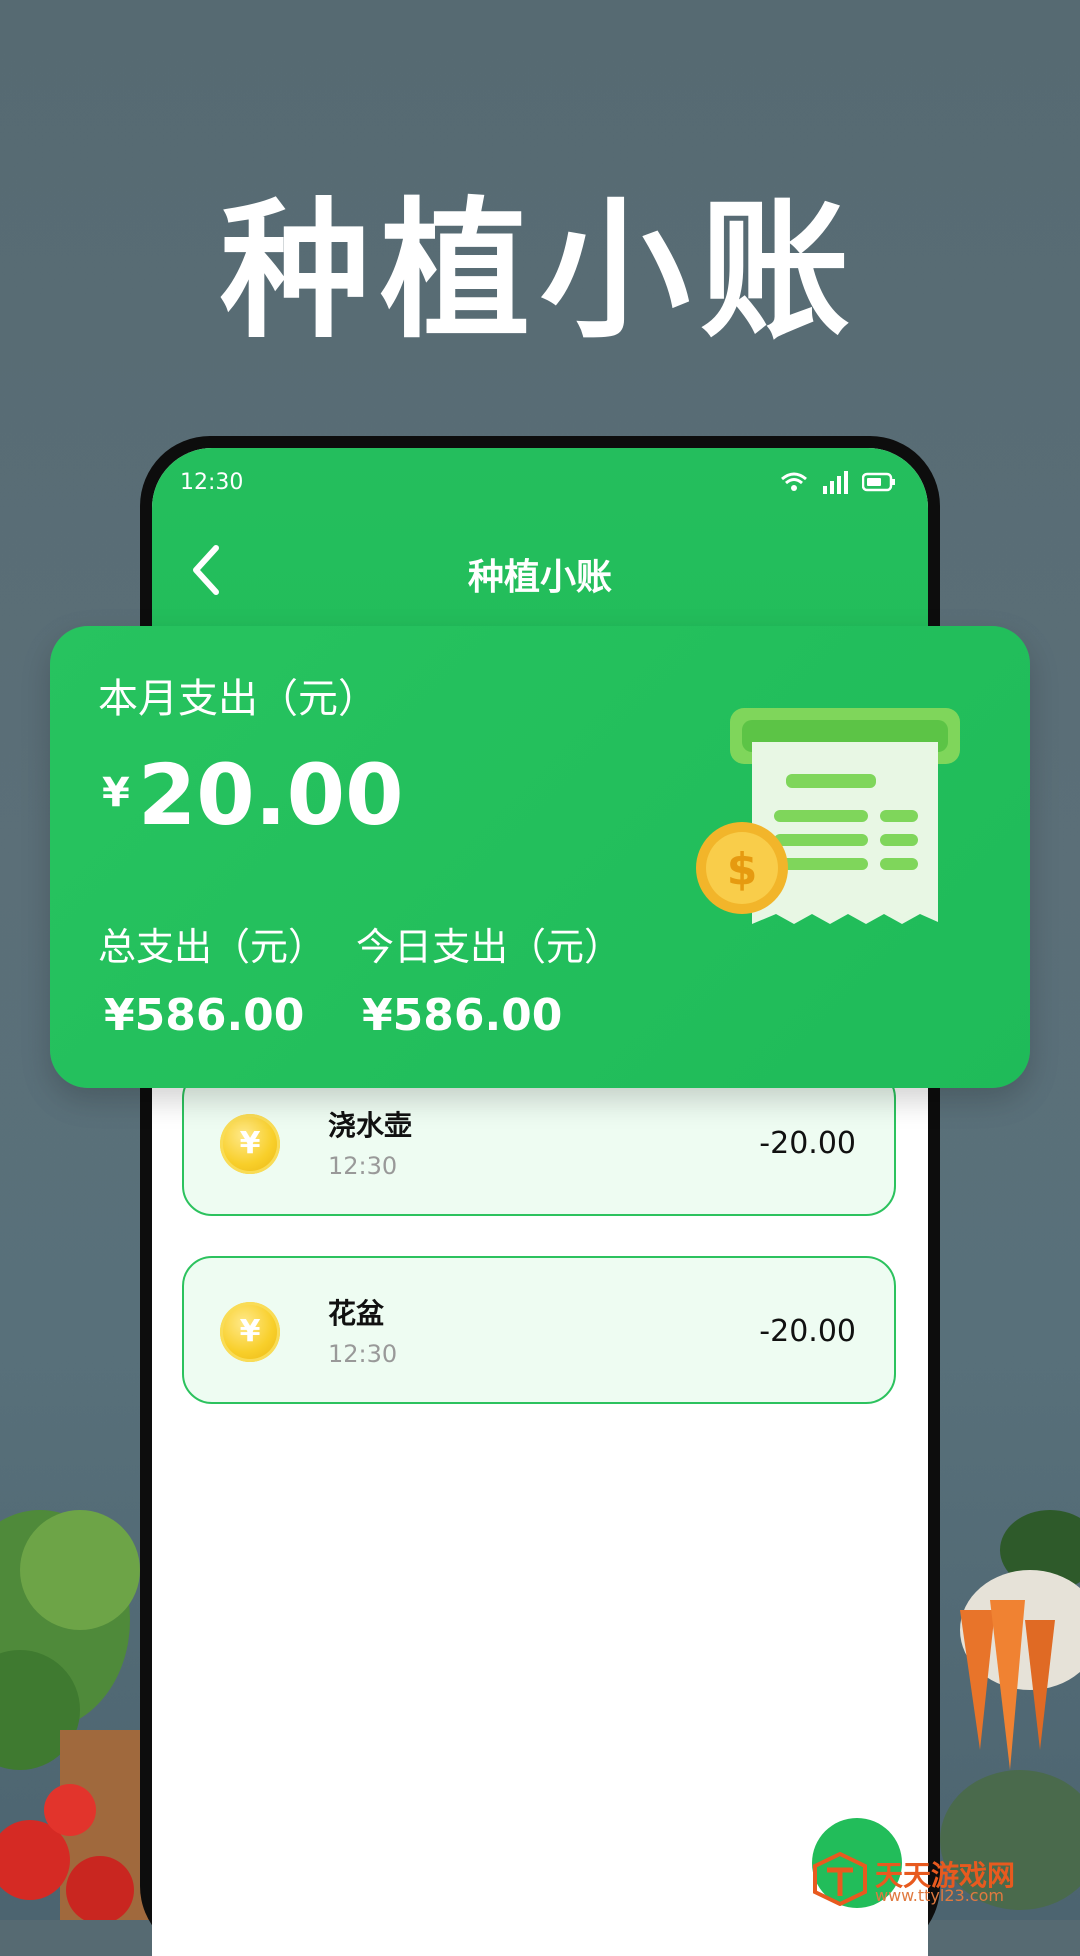 This screenshot has height=1956, width=1080. Describe the element at coordinates (878, 482) in the screenshot. I see `battery-icon` at that location.